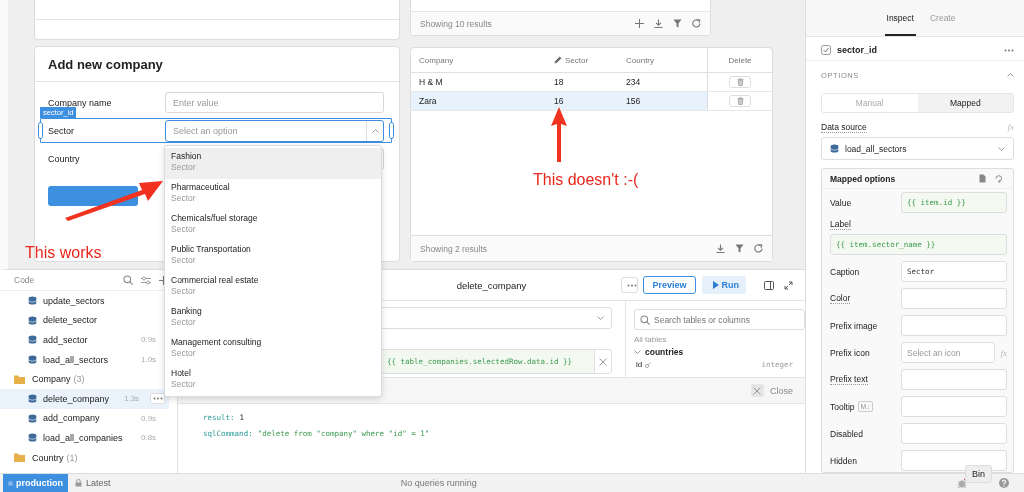  I want to click on run-button: Run, so click(723, 285).